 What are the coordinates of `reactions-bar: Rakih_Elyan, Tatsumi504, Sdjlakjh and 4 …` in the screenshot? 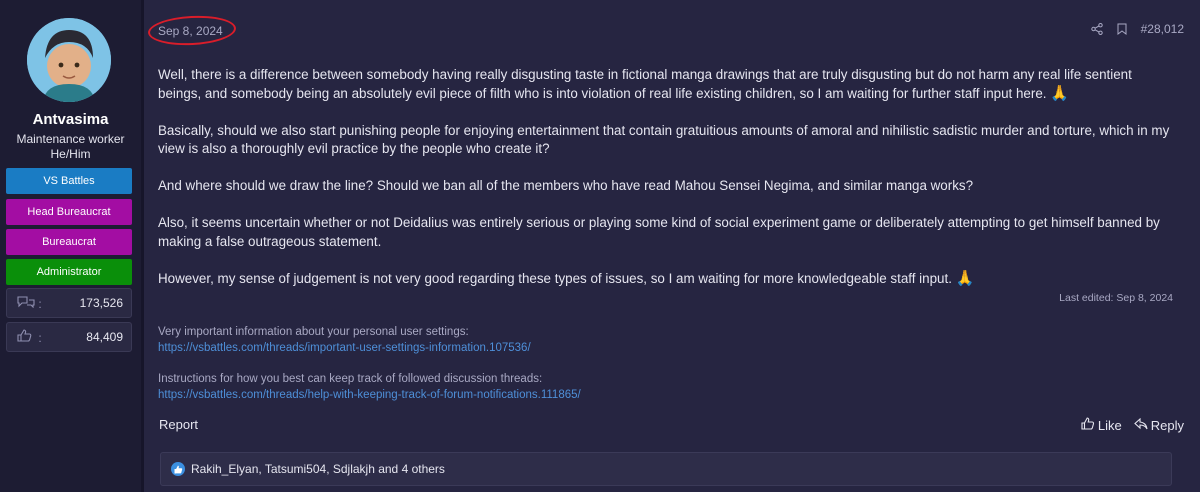 It's located at (666, 469).